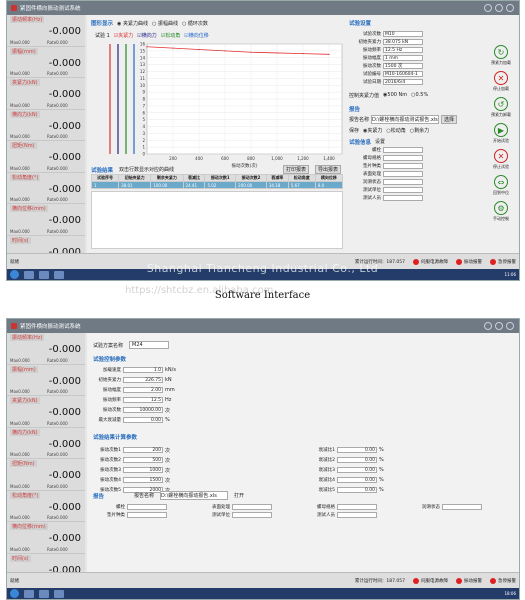  I want to click on settings-field-input: 38.075 kN, so click(403, 42).